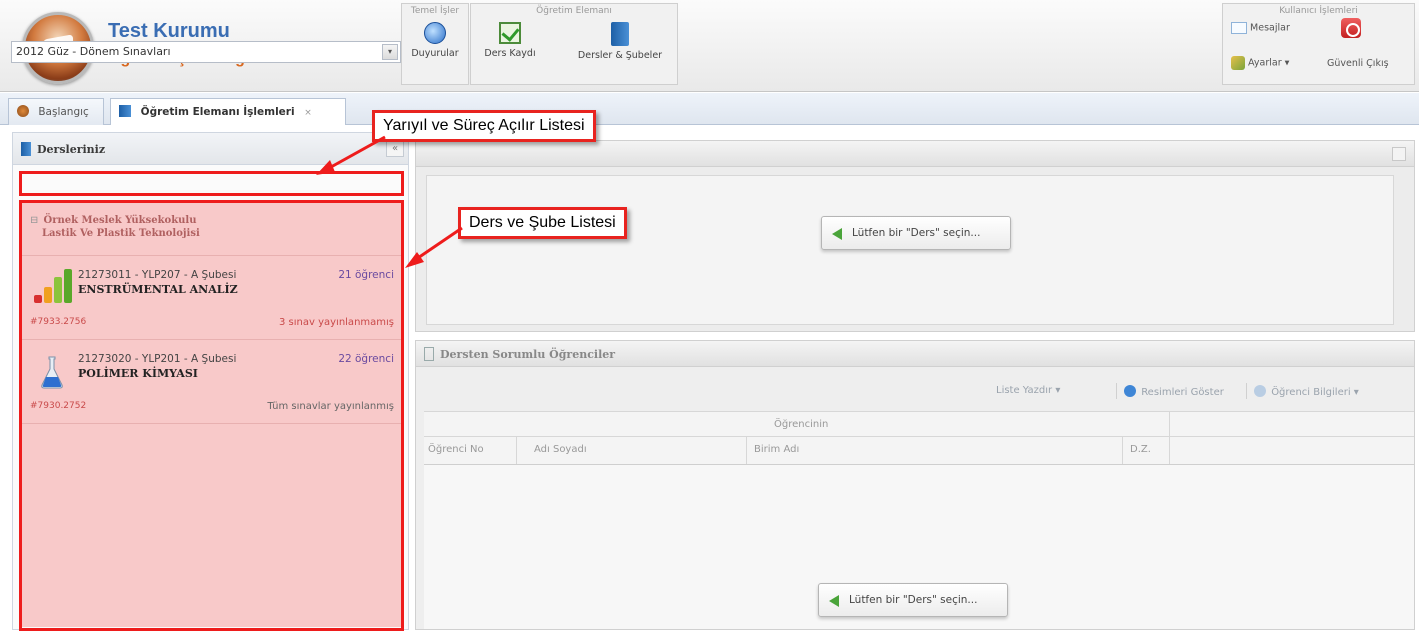  I want to click on globe-icon, so click(435, 33).